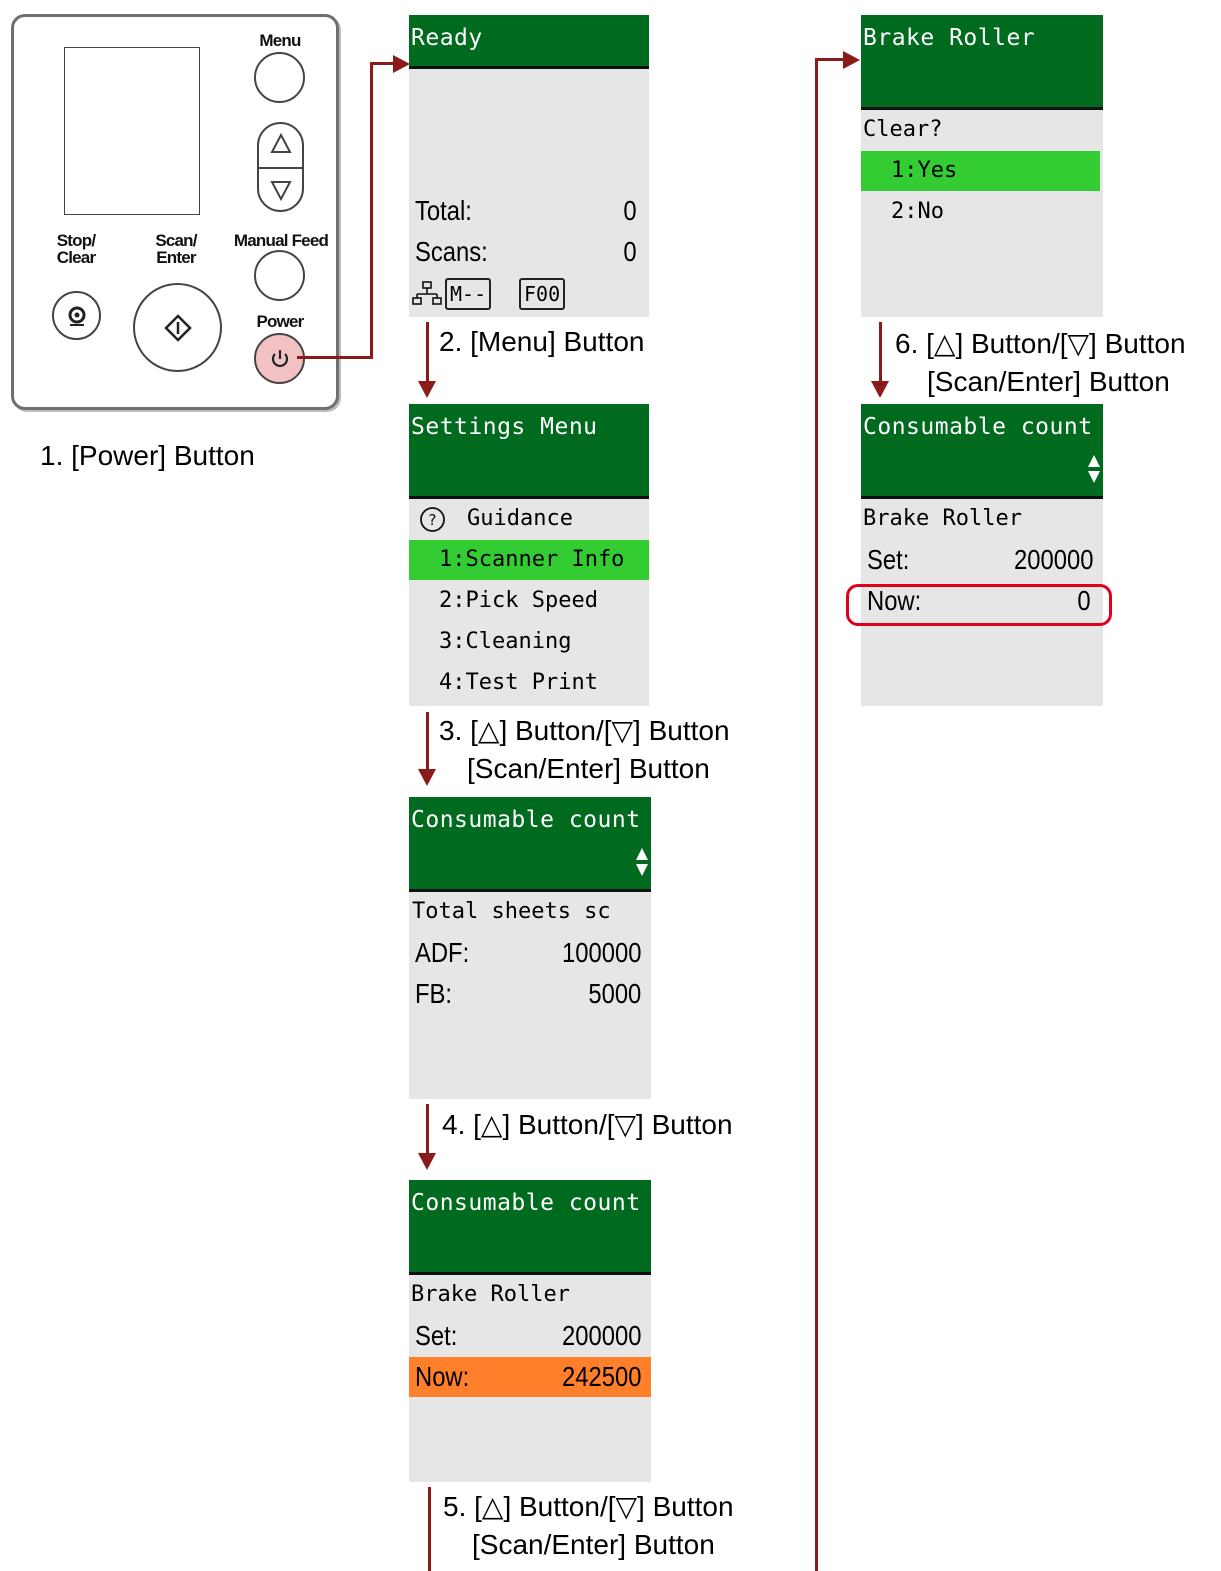 The width and height of the screenshot is (1221, 1571). I want to click on step5-caption-line1: 5. [△] Button/[▽] Button, so click(588, 1506).